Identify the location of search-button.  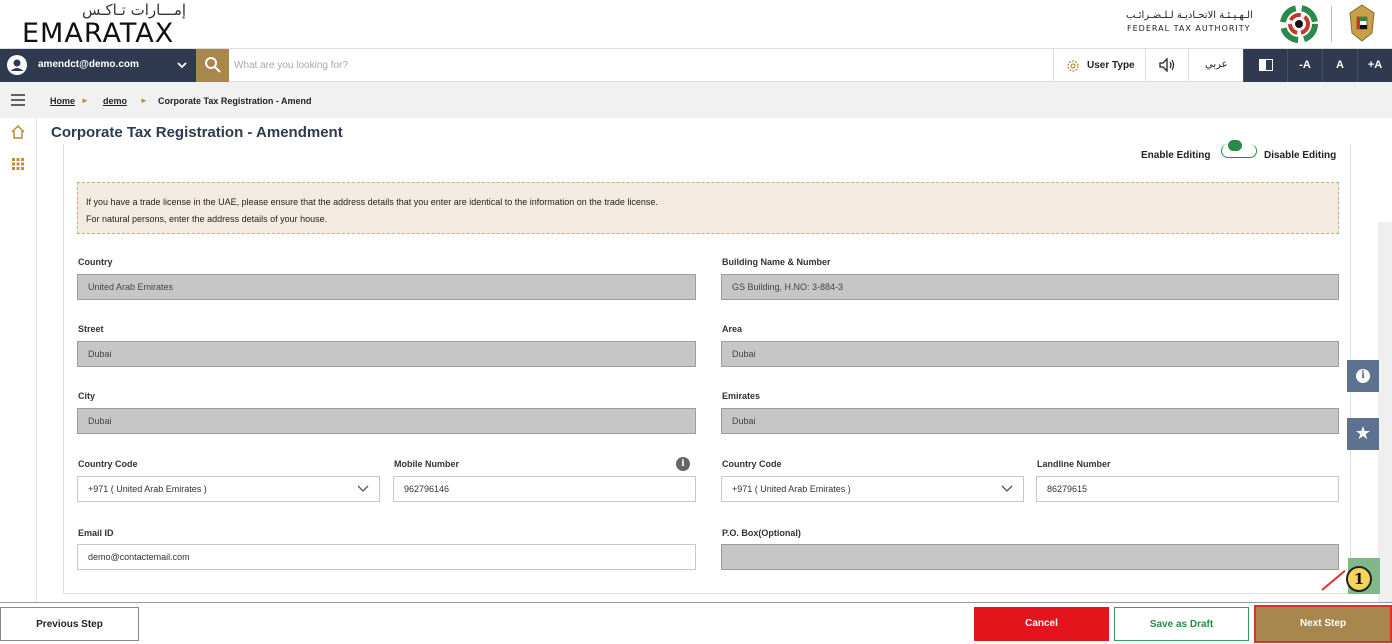
(212, 65).